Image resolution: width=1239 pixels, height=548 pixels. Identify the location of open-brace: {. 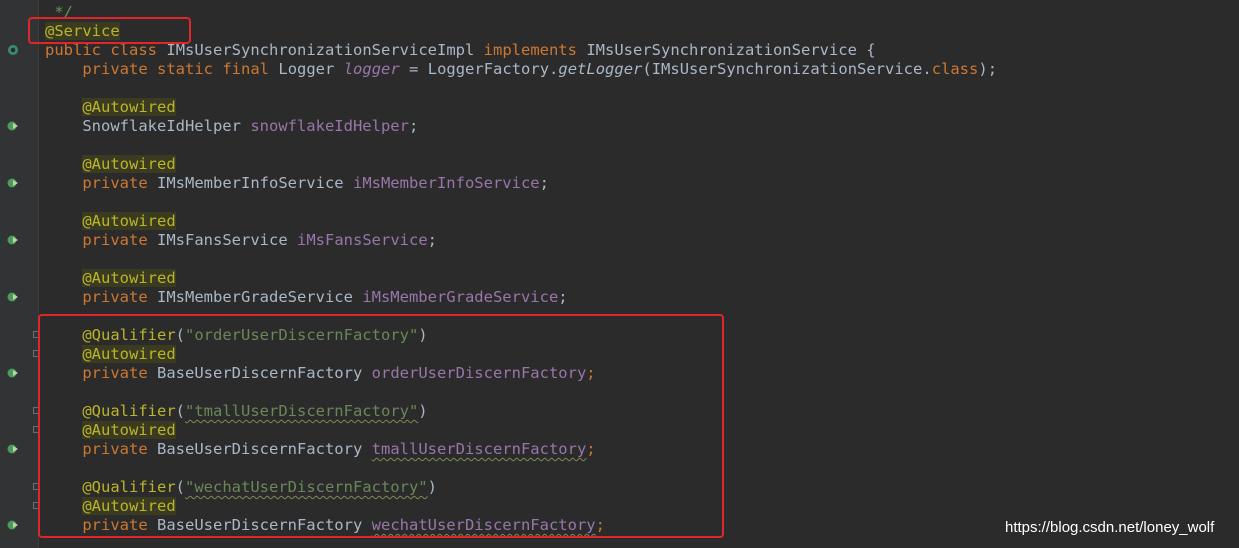
(871, 50).